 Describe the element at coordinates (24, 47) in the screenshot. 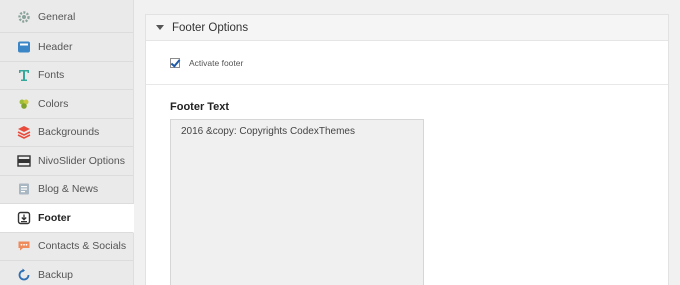

I see `header-icon` at that location.